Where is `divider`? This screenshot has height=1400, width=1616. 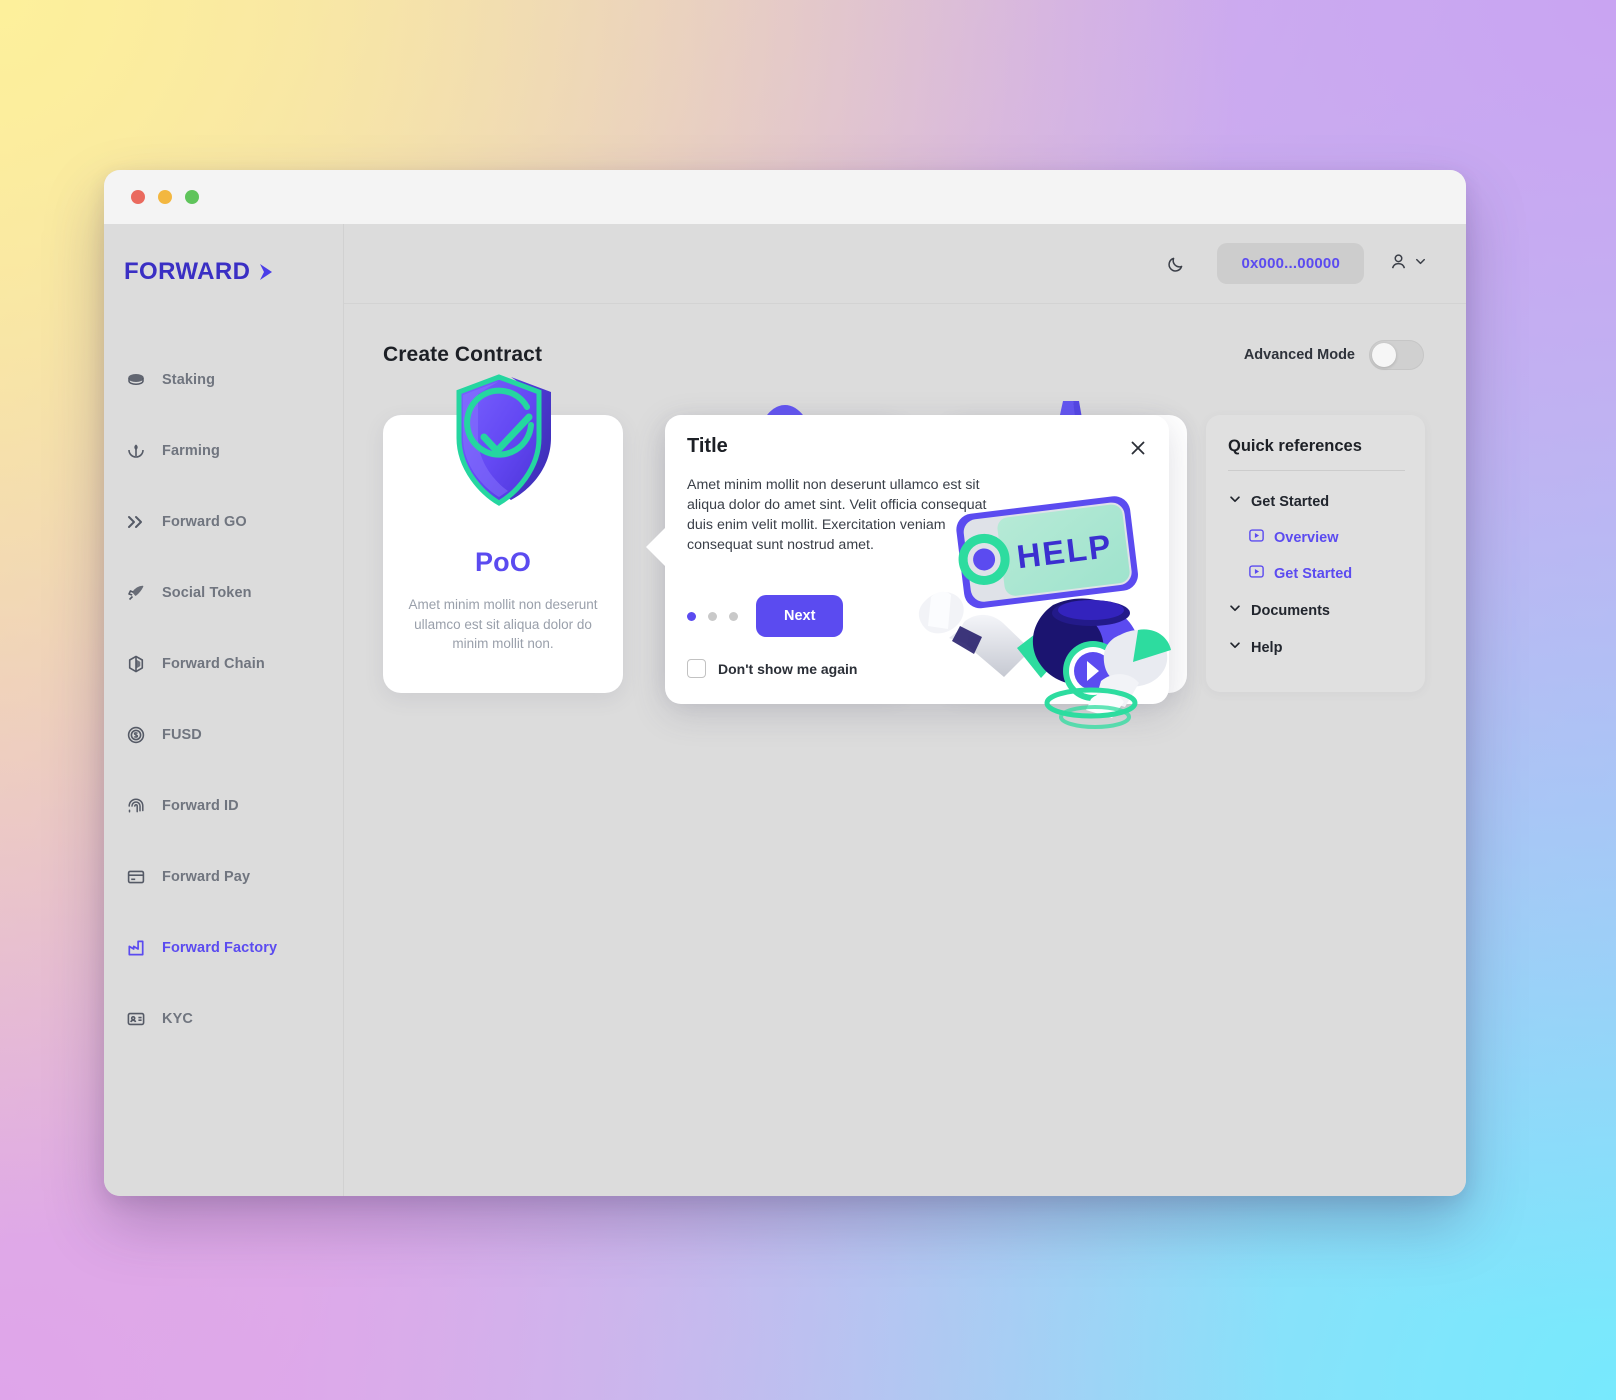 divider is located at coordinates (1316, 470).